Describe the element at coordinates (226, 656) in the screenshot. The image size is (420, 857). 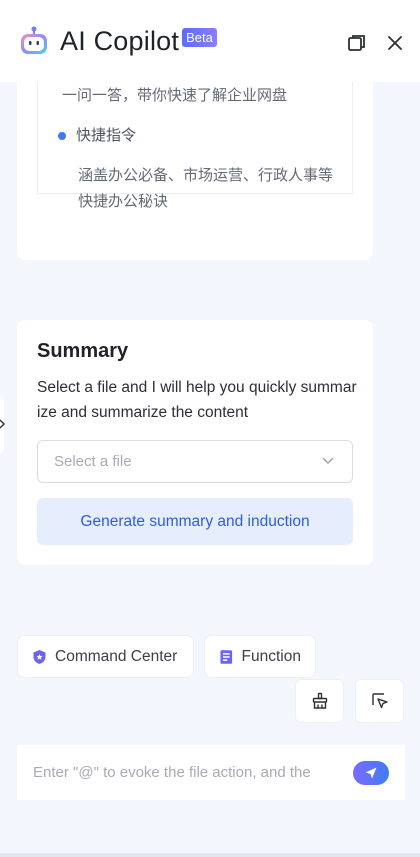
I see `document-icon` at that location.